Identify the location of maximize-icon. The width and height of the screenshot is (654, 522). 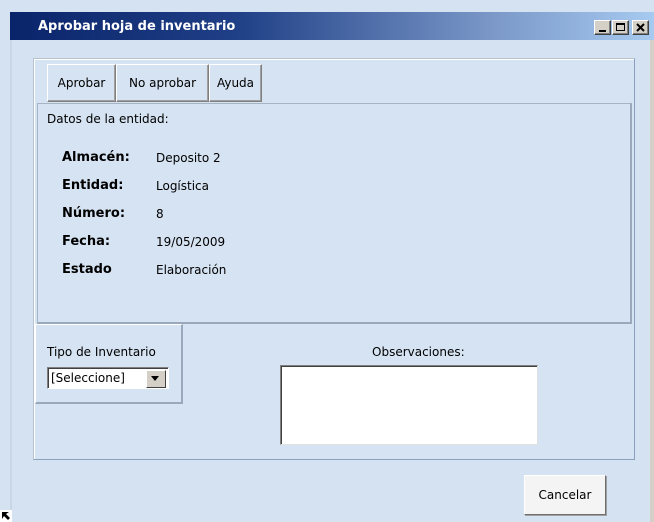
(620, 27).